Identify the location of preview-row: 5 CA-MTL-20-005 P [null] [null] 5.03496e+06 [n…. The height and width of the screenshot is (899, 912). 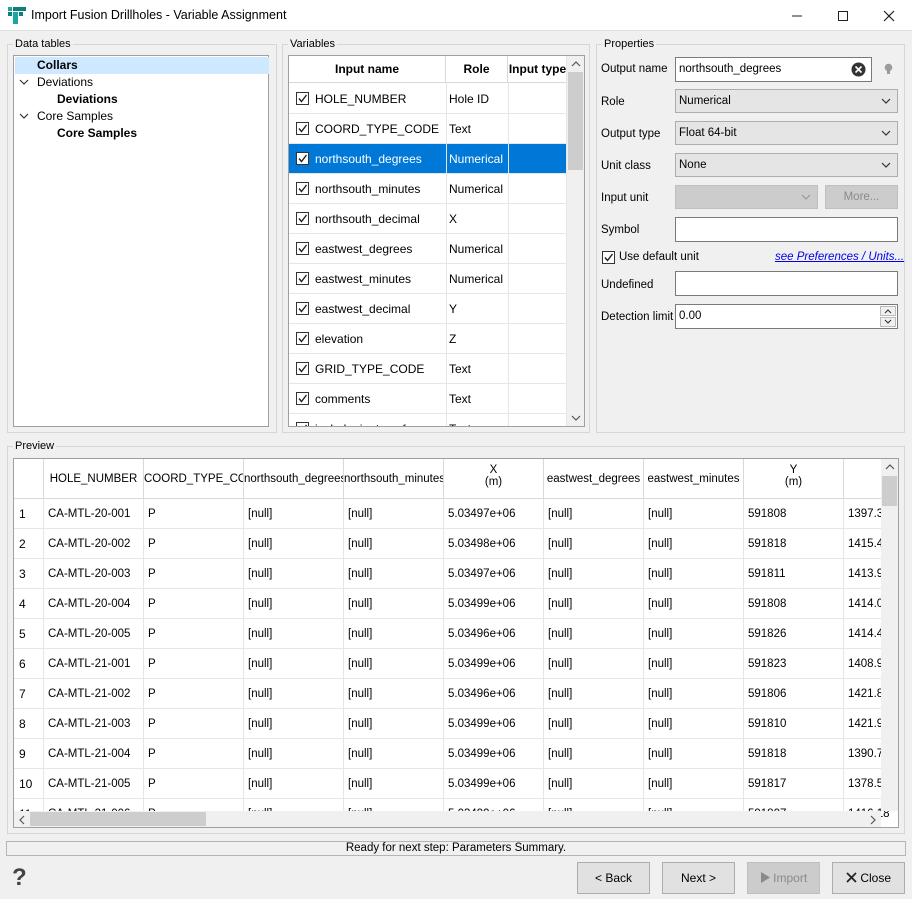
(452, 634).